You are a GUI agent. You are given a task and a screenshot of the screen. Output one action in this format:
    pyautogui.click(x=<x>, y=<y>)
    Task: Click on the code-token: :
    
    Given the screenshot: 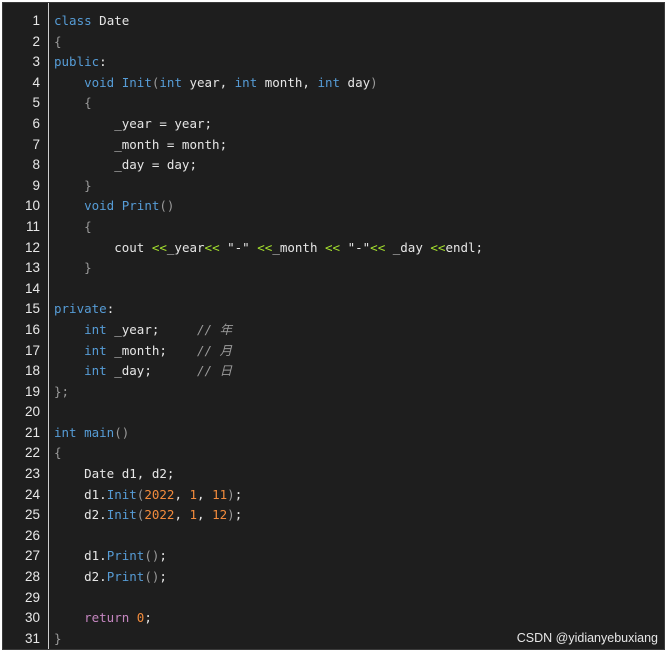 What is the action you would take?
    pyautogui.click(x=110, y=309)
    